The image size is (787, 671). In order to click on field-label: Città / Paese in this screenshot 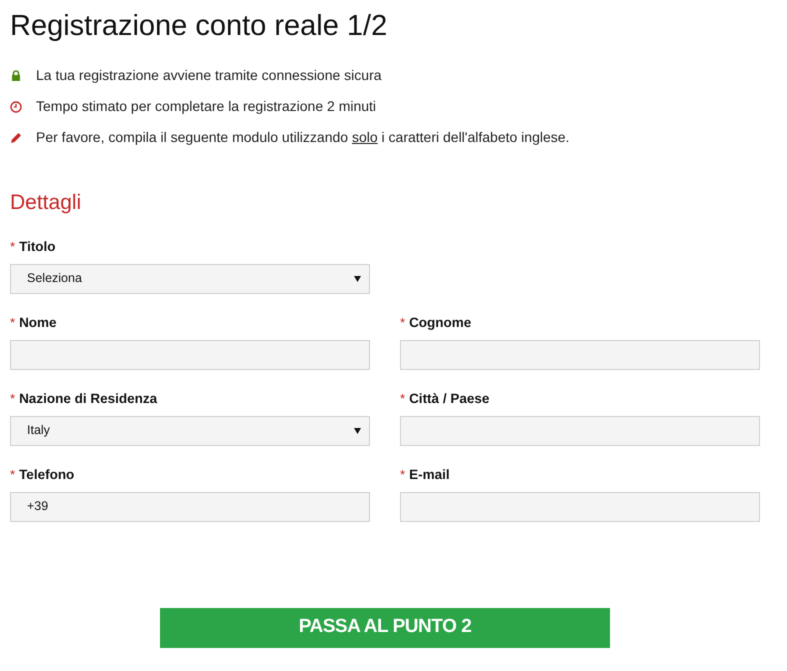, I will do `click(449, 399)`.